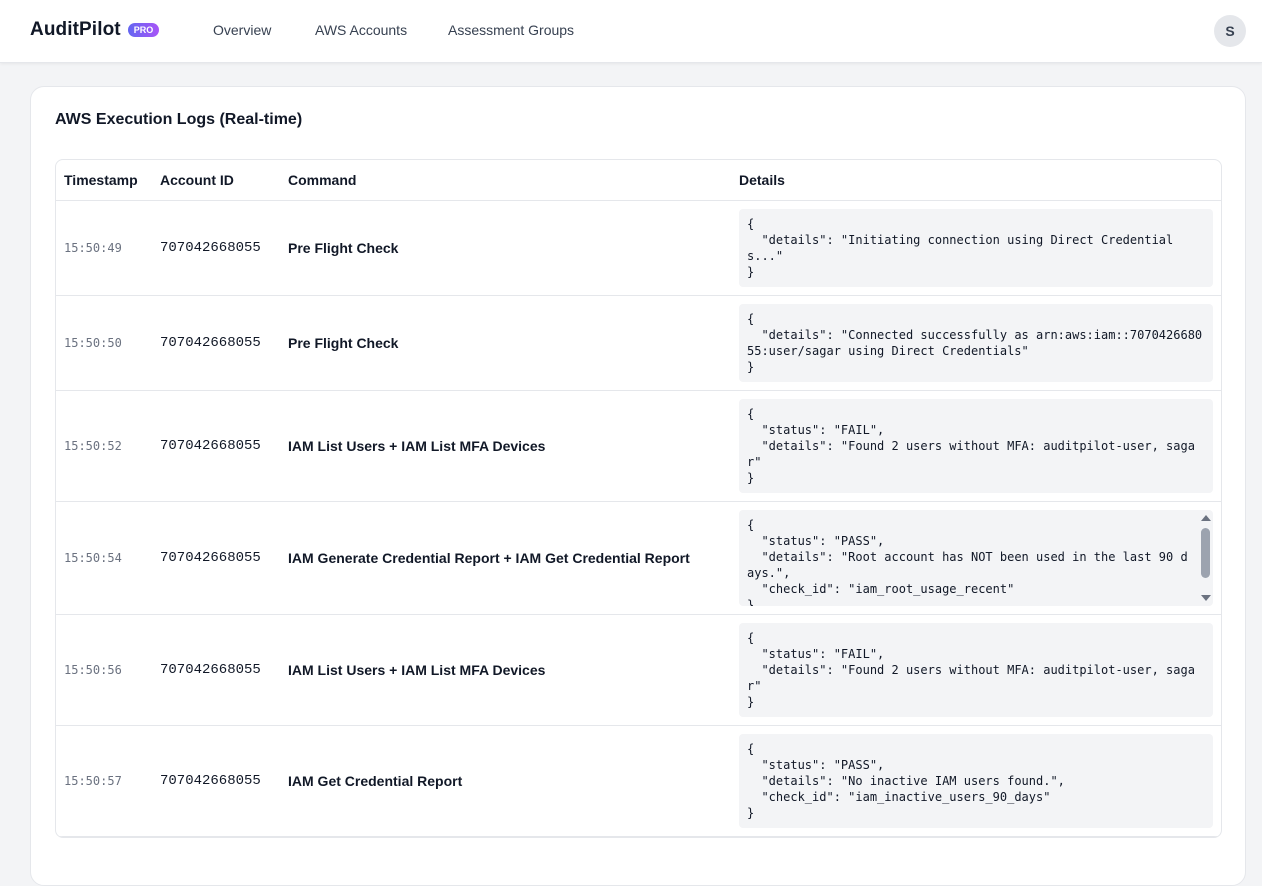  Describe the element at coordinates (179, 119) in the screenshot. I see `card-title: AWS Execution Logs (Real-time)` at that location.